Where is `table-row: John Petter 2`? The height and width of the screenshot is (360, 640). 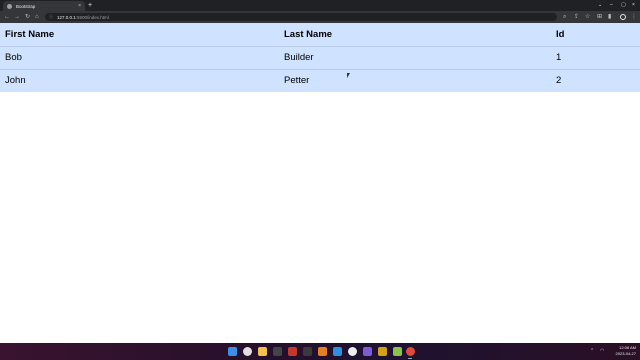 table-row: John Petter 2 is located at coordinates (320, 80).